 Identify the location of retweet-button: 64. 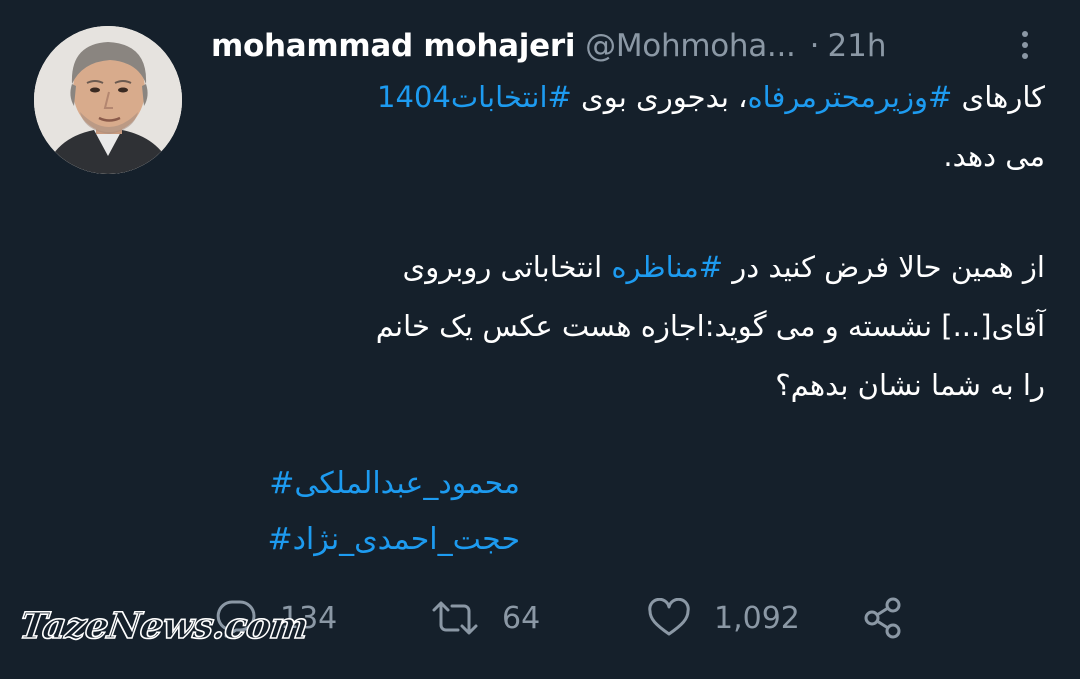
(485, 618).